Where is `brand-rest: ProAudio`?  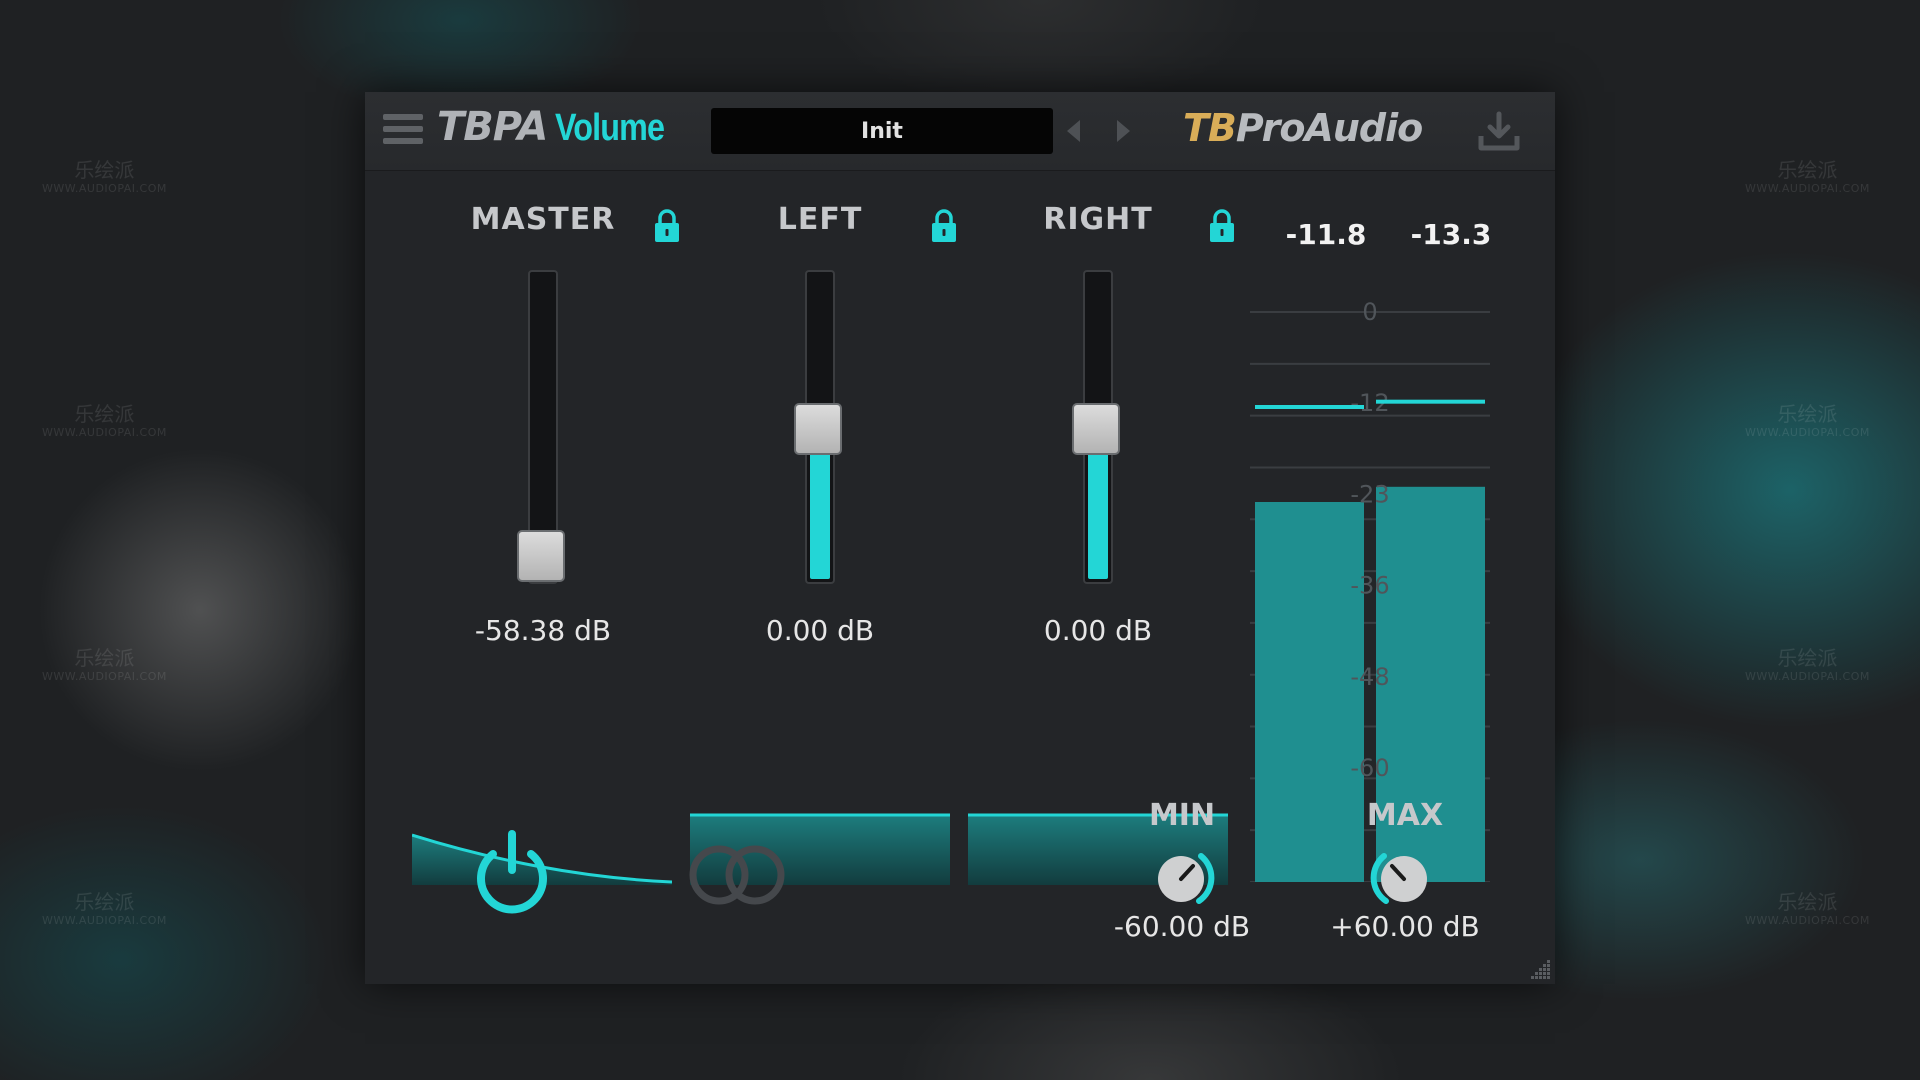
brand-rest: ProAudio is located at coordinates (1329, 128).